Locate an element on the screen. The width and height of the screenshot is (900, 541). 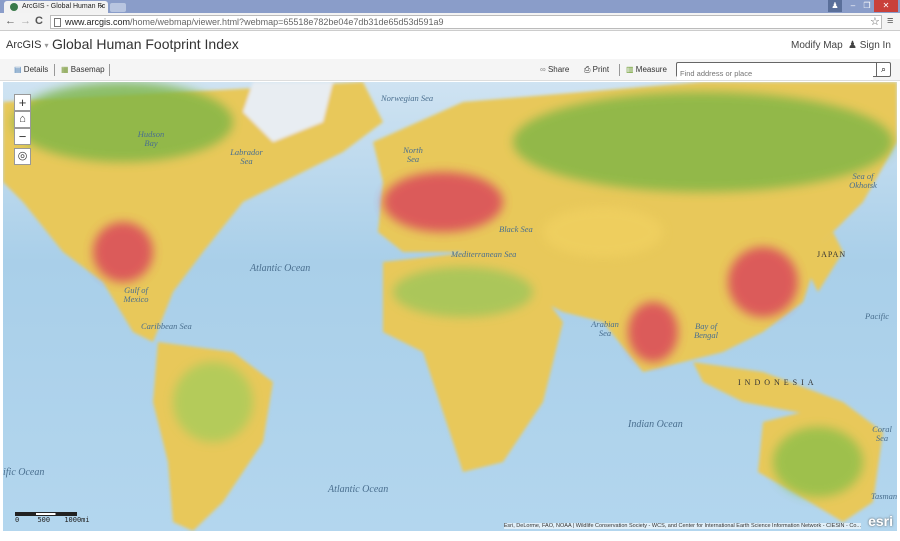
australia-green is located at coordinates (818, 462).